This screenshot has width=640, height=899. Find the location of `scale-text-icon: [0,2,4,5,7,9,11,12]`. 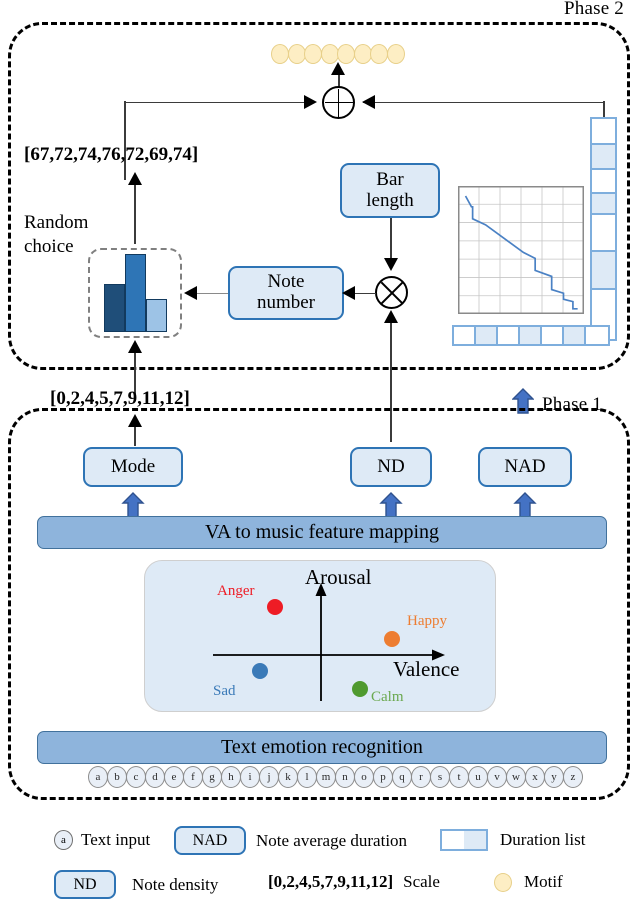

scale-text-icon: [0,2,4,5,7,9,11,12] is located at coordinates (331, 881).